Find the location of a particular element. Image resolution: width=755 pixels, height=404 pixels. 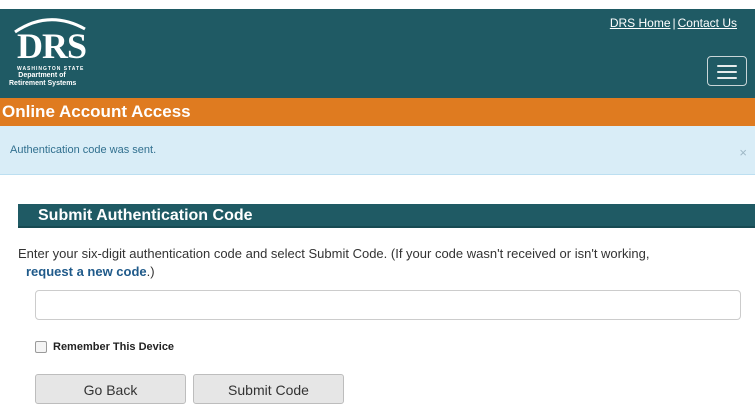

drs-home-link: DRS Home is located at coordinates (640, 23).